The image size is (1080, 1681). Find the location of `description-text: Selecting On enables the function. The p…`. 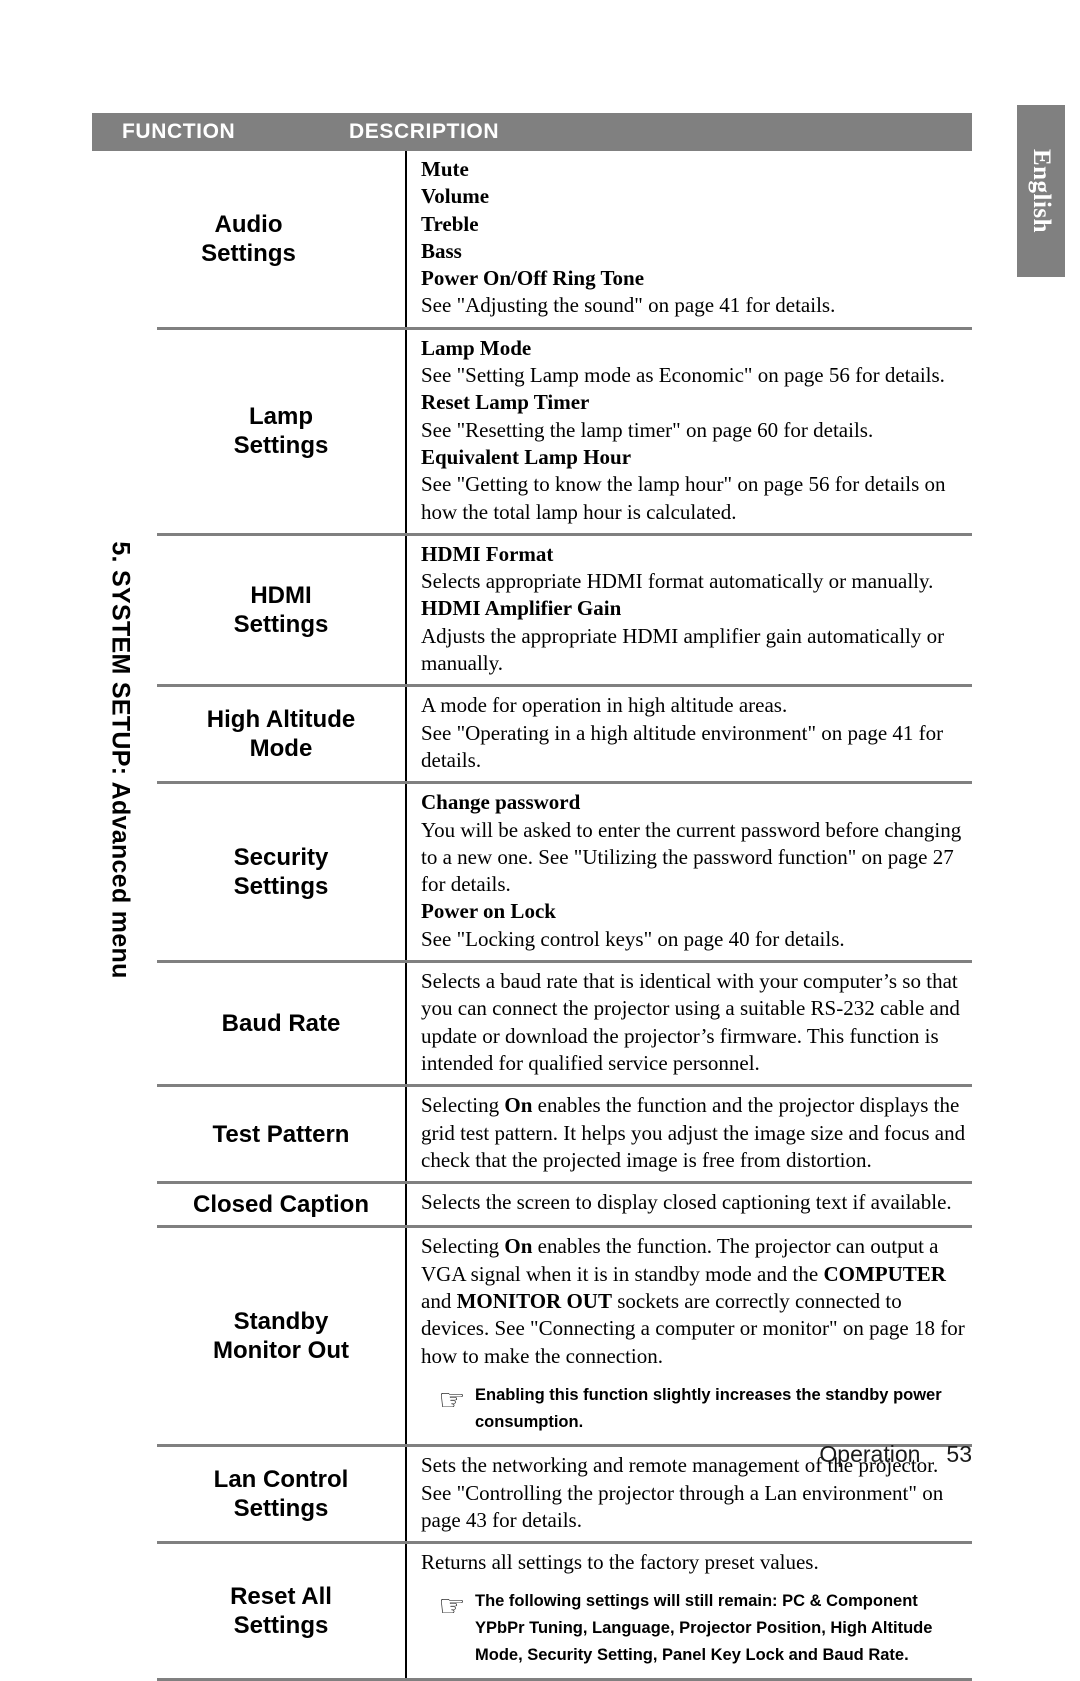

description-text: Selecting On enables the function. The p… is located at coordinates (693, 1301).